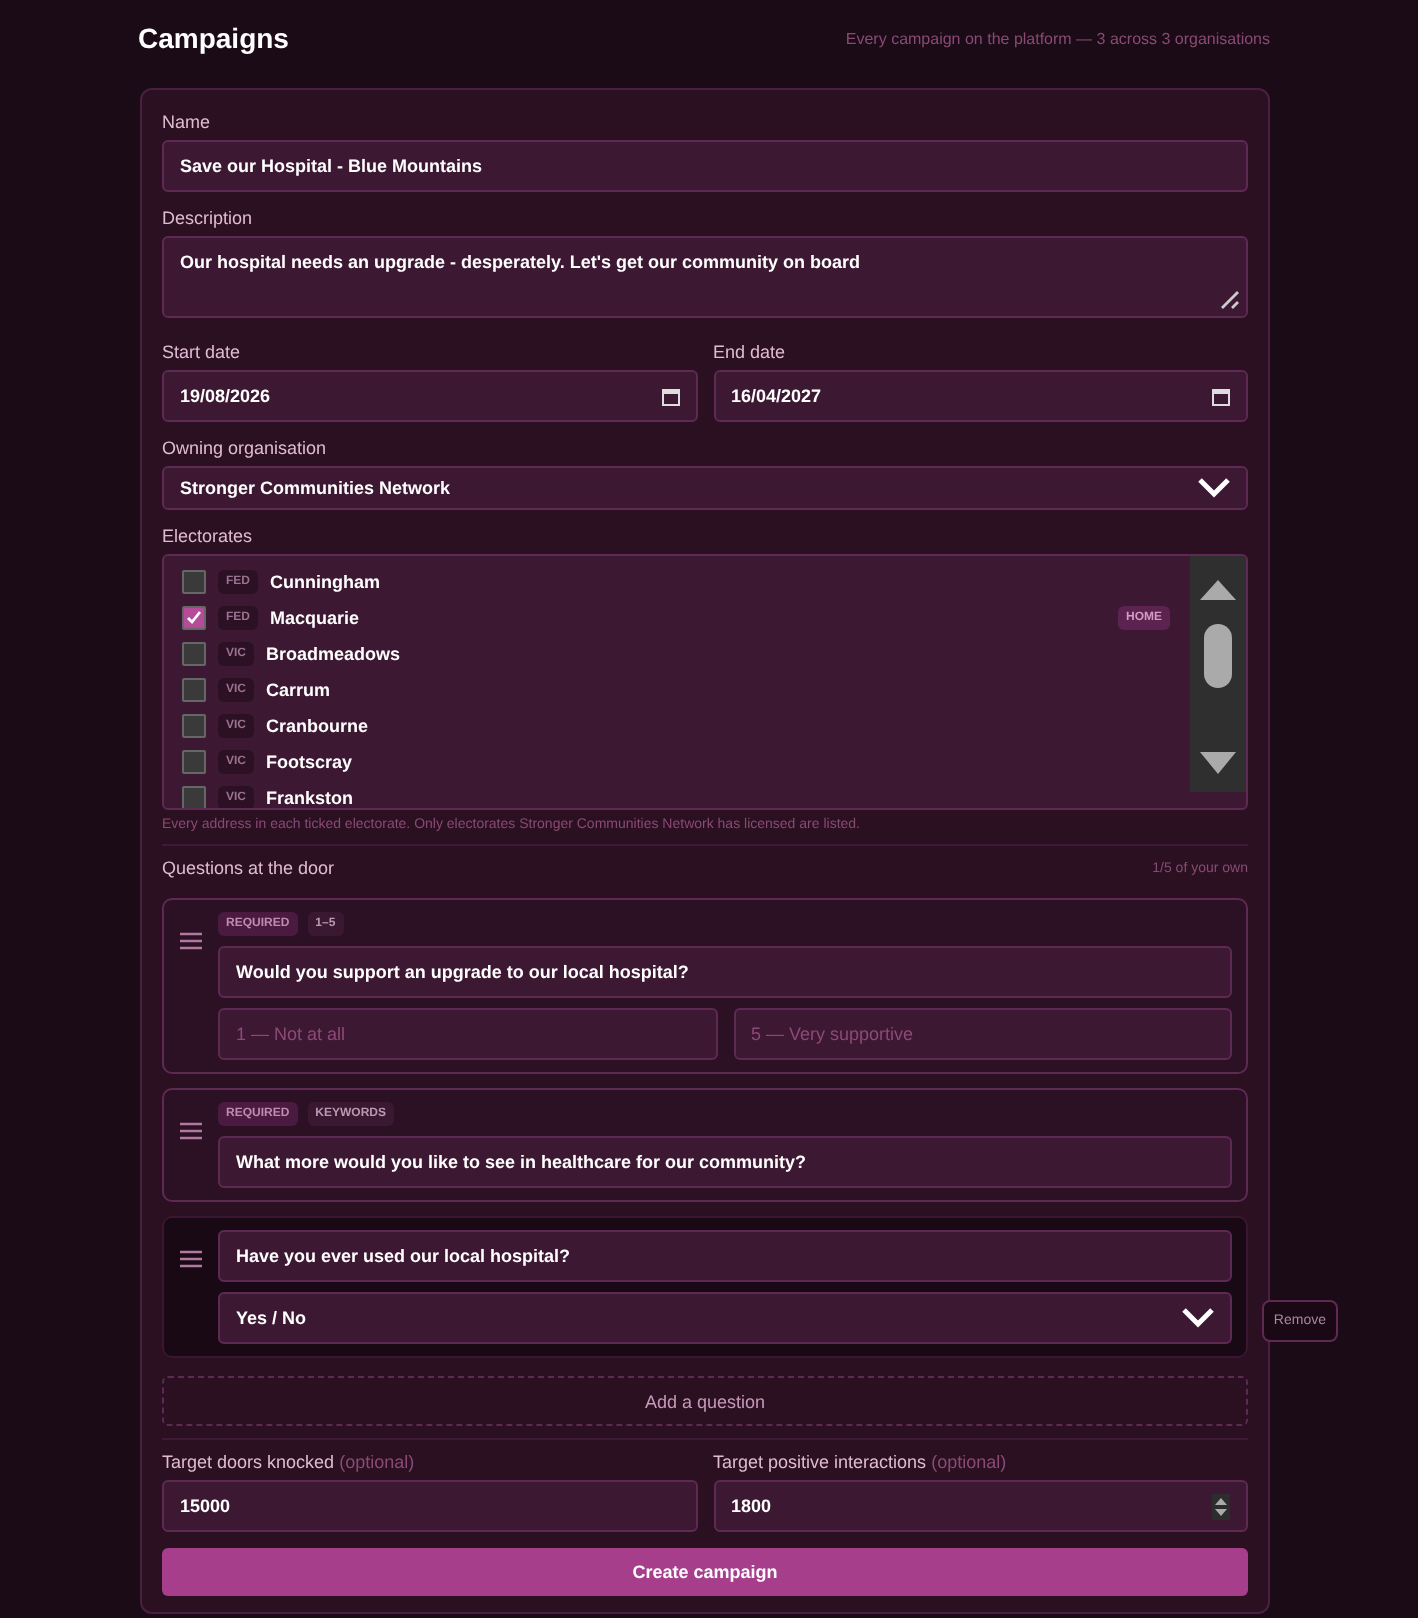 The height and width of the screenshot is (1618, 1418). I want to click on section-title: Questions at the door, so click(248, 868).